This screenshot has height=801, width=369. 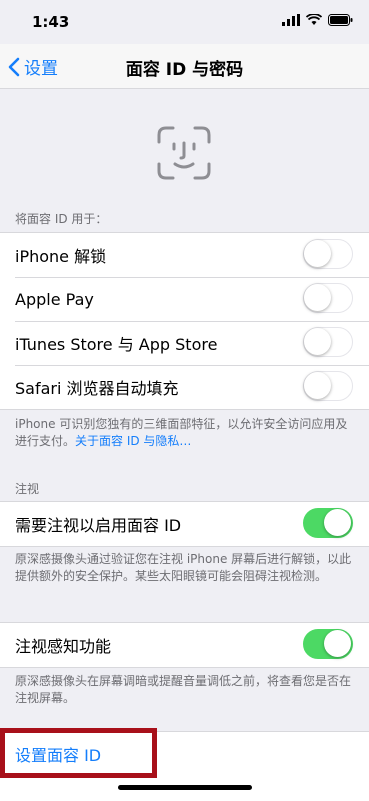 I want to click on row-attention-aware: 注视感知功能, so click(x=184, y=645).